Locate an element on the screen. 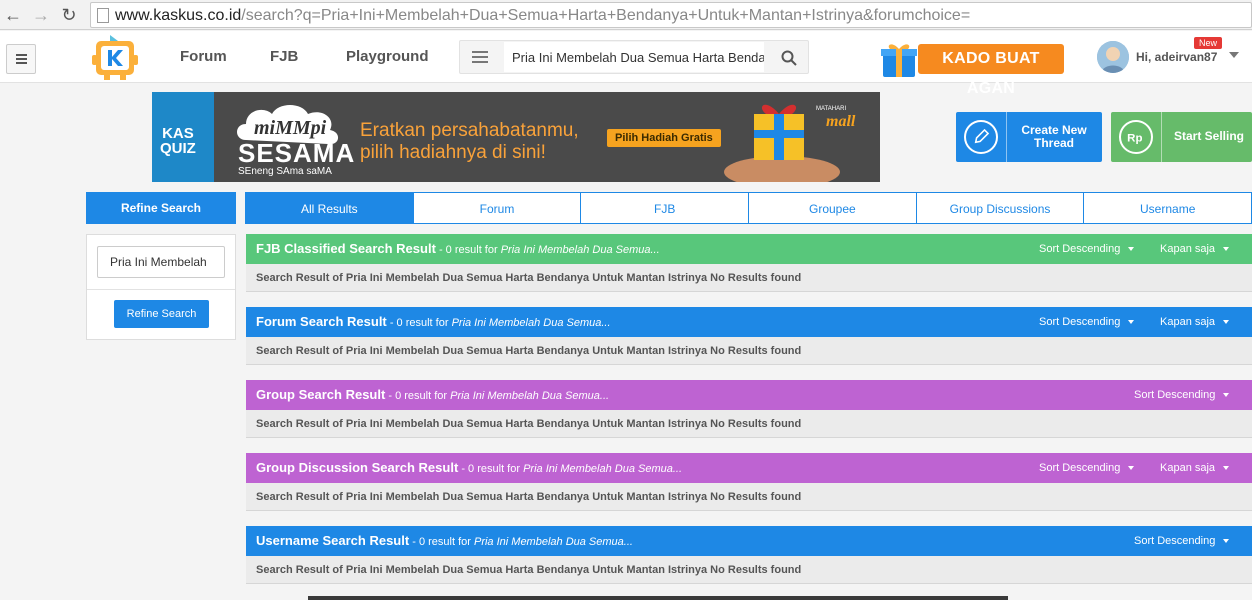 The width and height of the screenshot is (1252, 600). nav-fjb: FJB is located at coordinates (284, 56).